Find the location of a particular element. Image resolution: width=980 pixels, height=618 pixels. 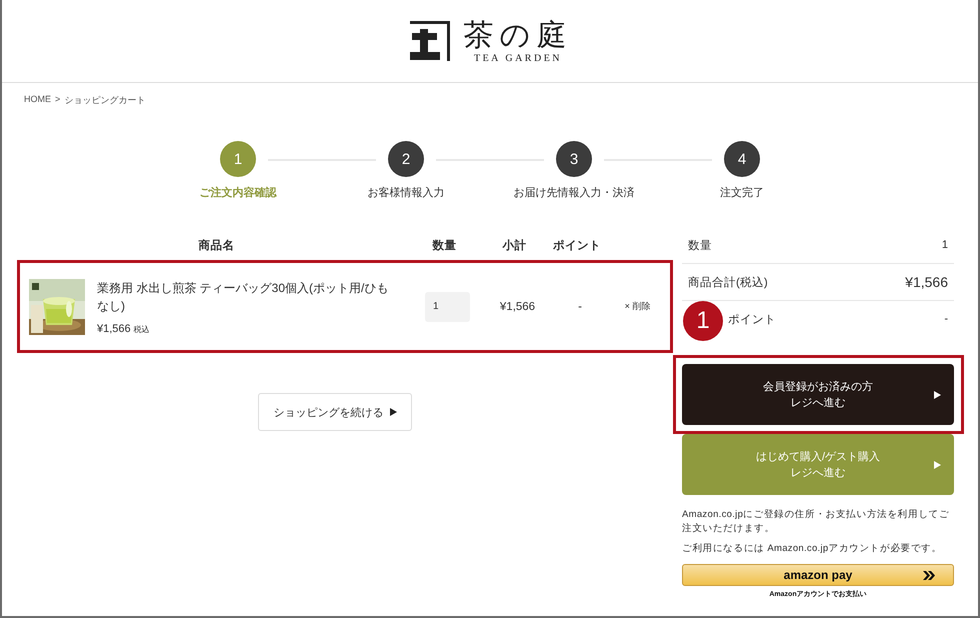

info-text: Amazon.co.jpにご登録の住所・お支払い方法を利用してご注文いただけます。 is located at coordinates (816, 522).